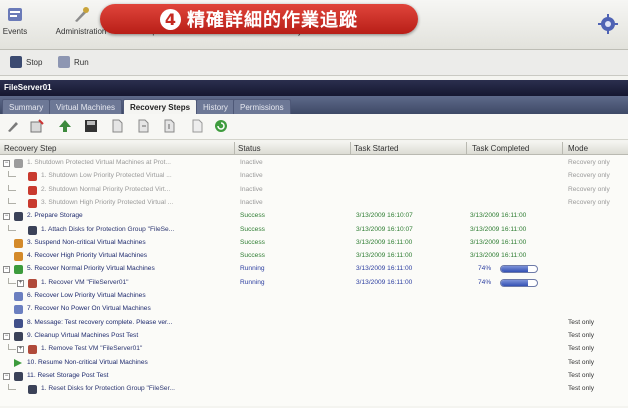  What do you see at coordinates (143, 126) in the screenshot?
I see `page-next-icon` at bounding box center [143, 126].